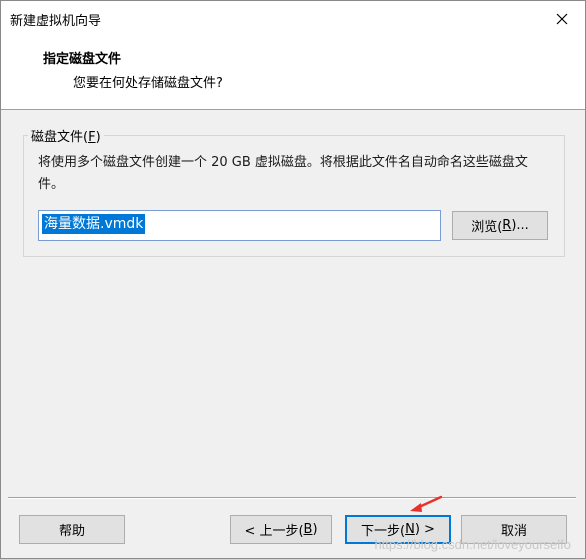 The height and width of the screenshot is (559, 586). I want to click on disk-file-group-label: 磁盘文件(F), so click(66, 135).